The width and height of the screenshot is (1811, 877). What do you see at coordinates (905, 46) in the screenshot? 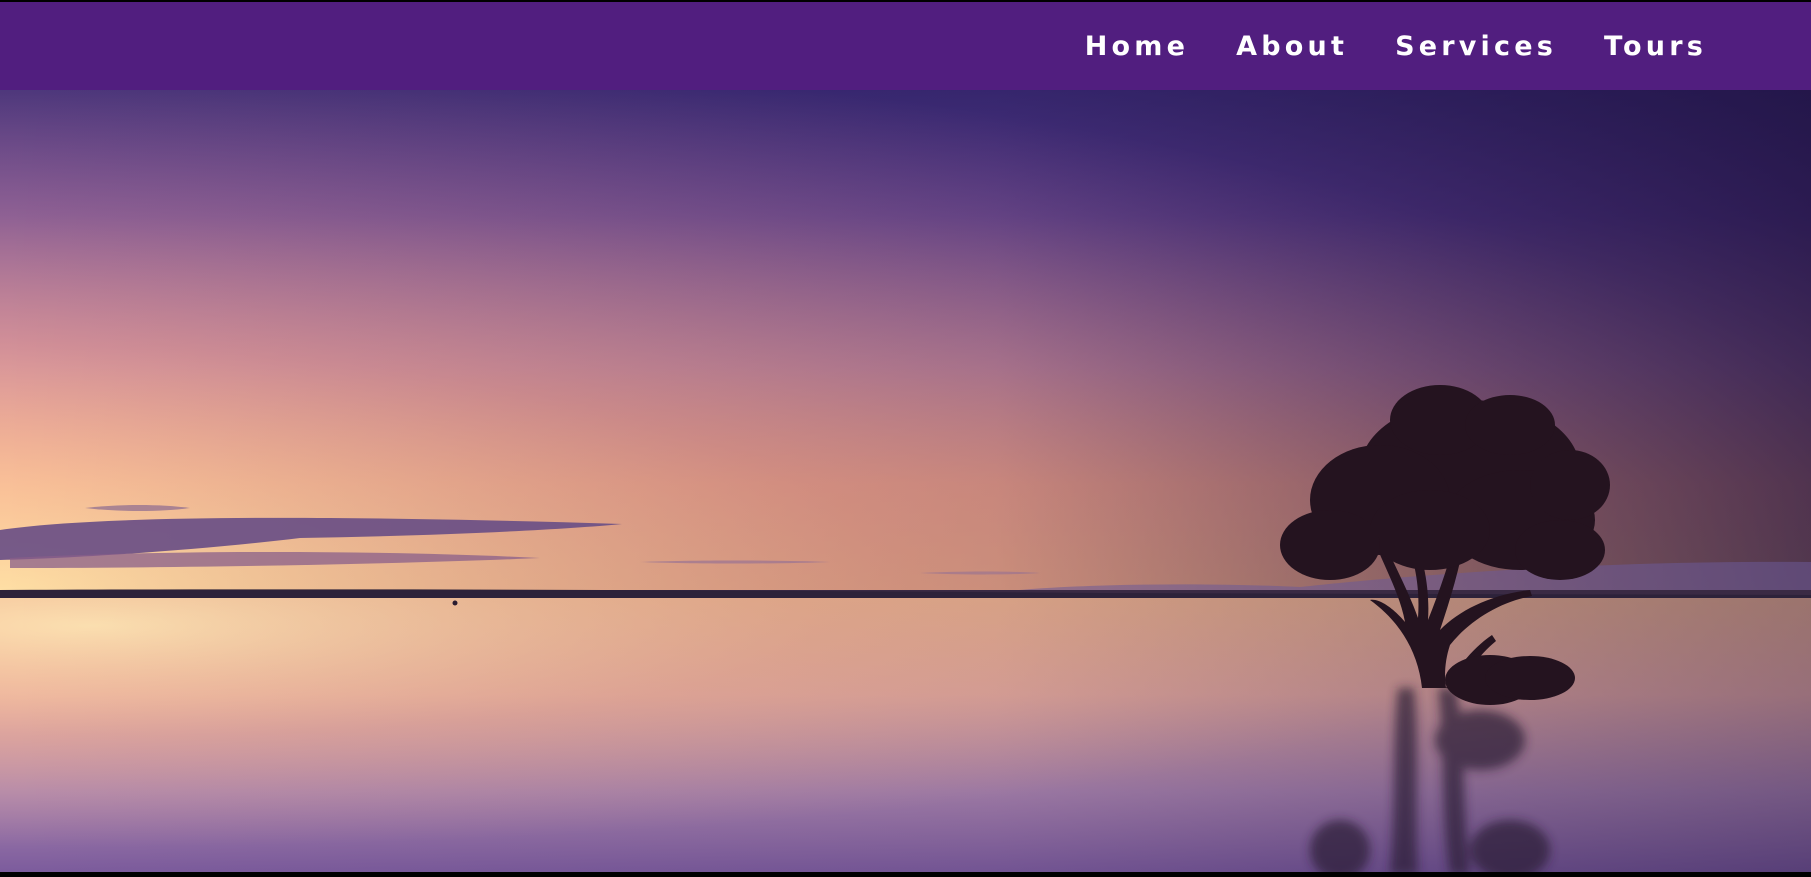
I see `top-navbar: Home About Services Tours` at bounding box center [905, 46].